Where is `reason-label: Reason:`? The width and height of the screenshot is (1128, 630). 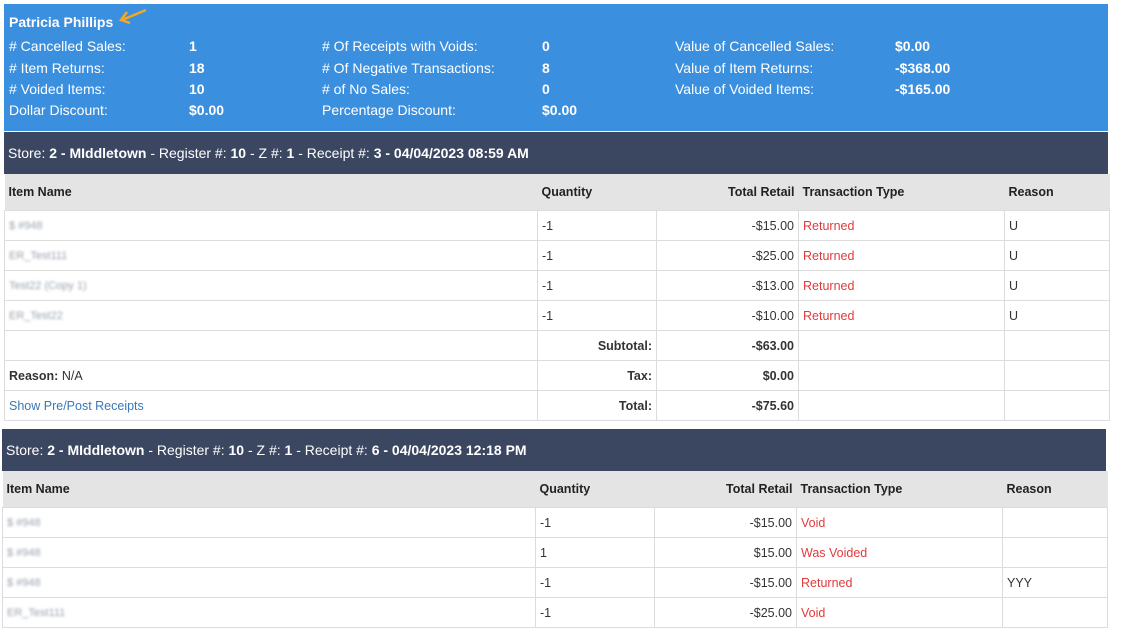
reason-label: Reason: is located at coordinates (34, 375).